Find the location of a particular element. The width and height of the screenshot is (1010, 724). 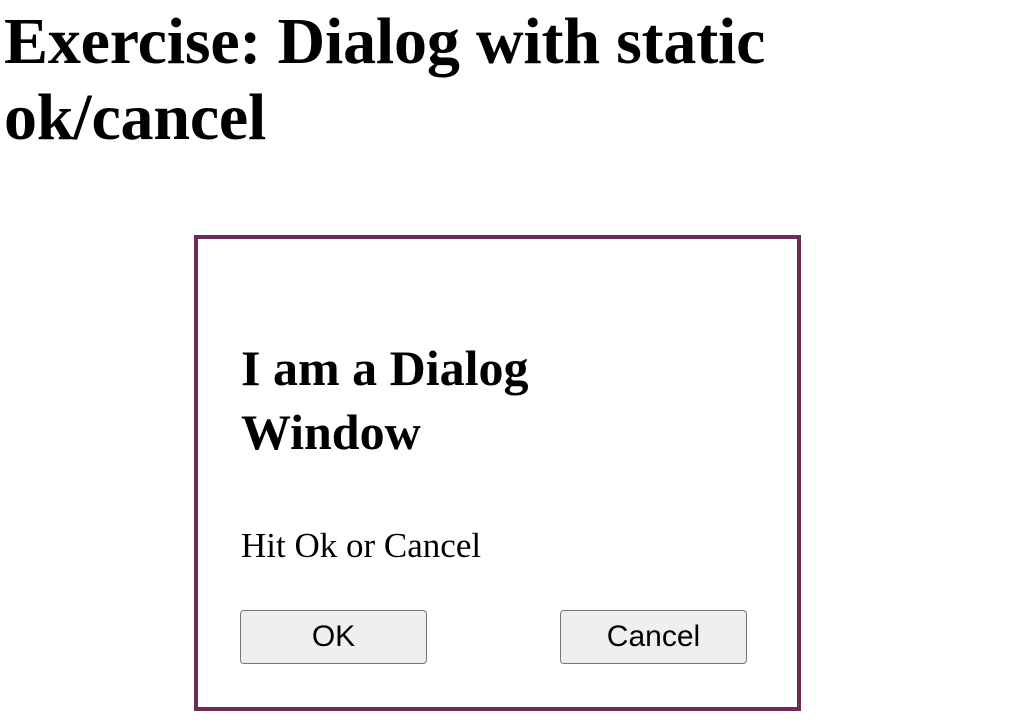

ok-button: OK is located at coordinates (333, 637).